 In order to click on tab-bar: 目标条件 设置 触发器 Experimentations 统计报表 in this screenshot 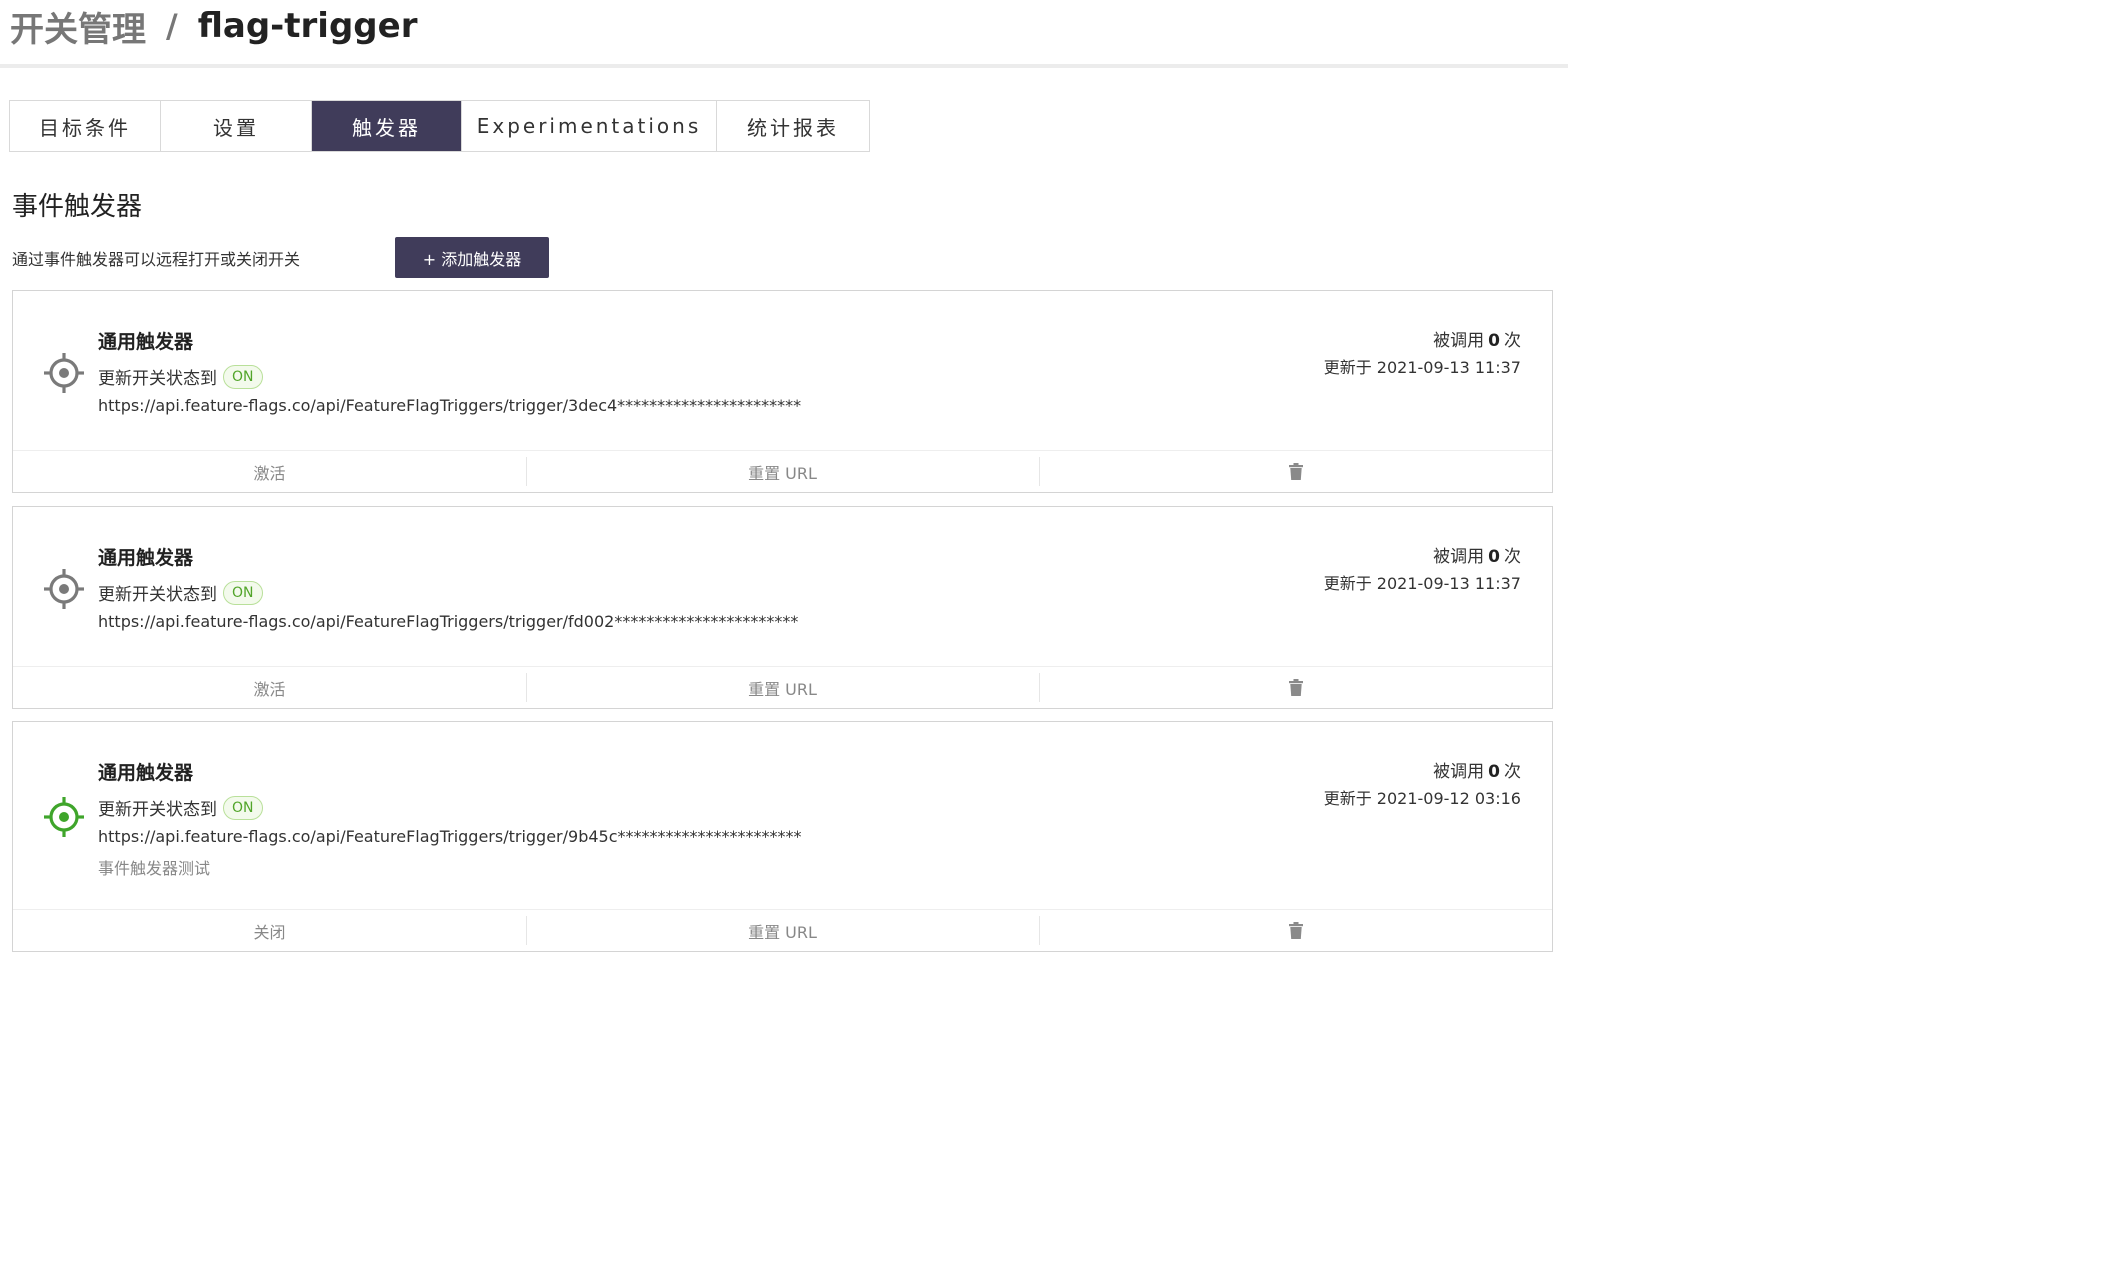, I will do `click(439, 126)`.